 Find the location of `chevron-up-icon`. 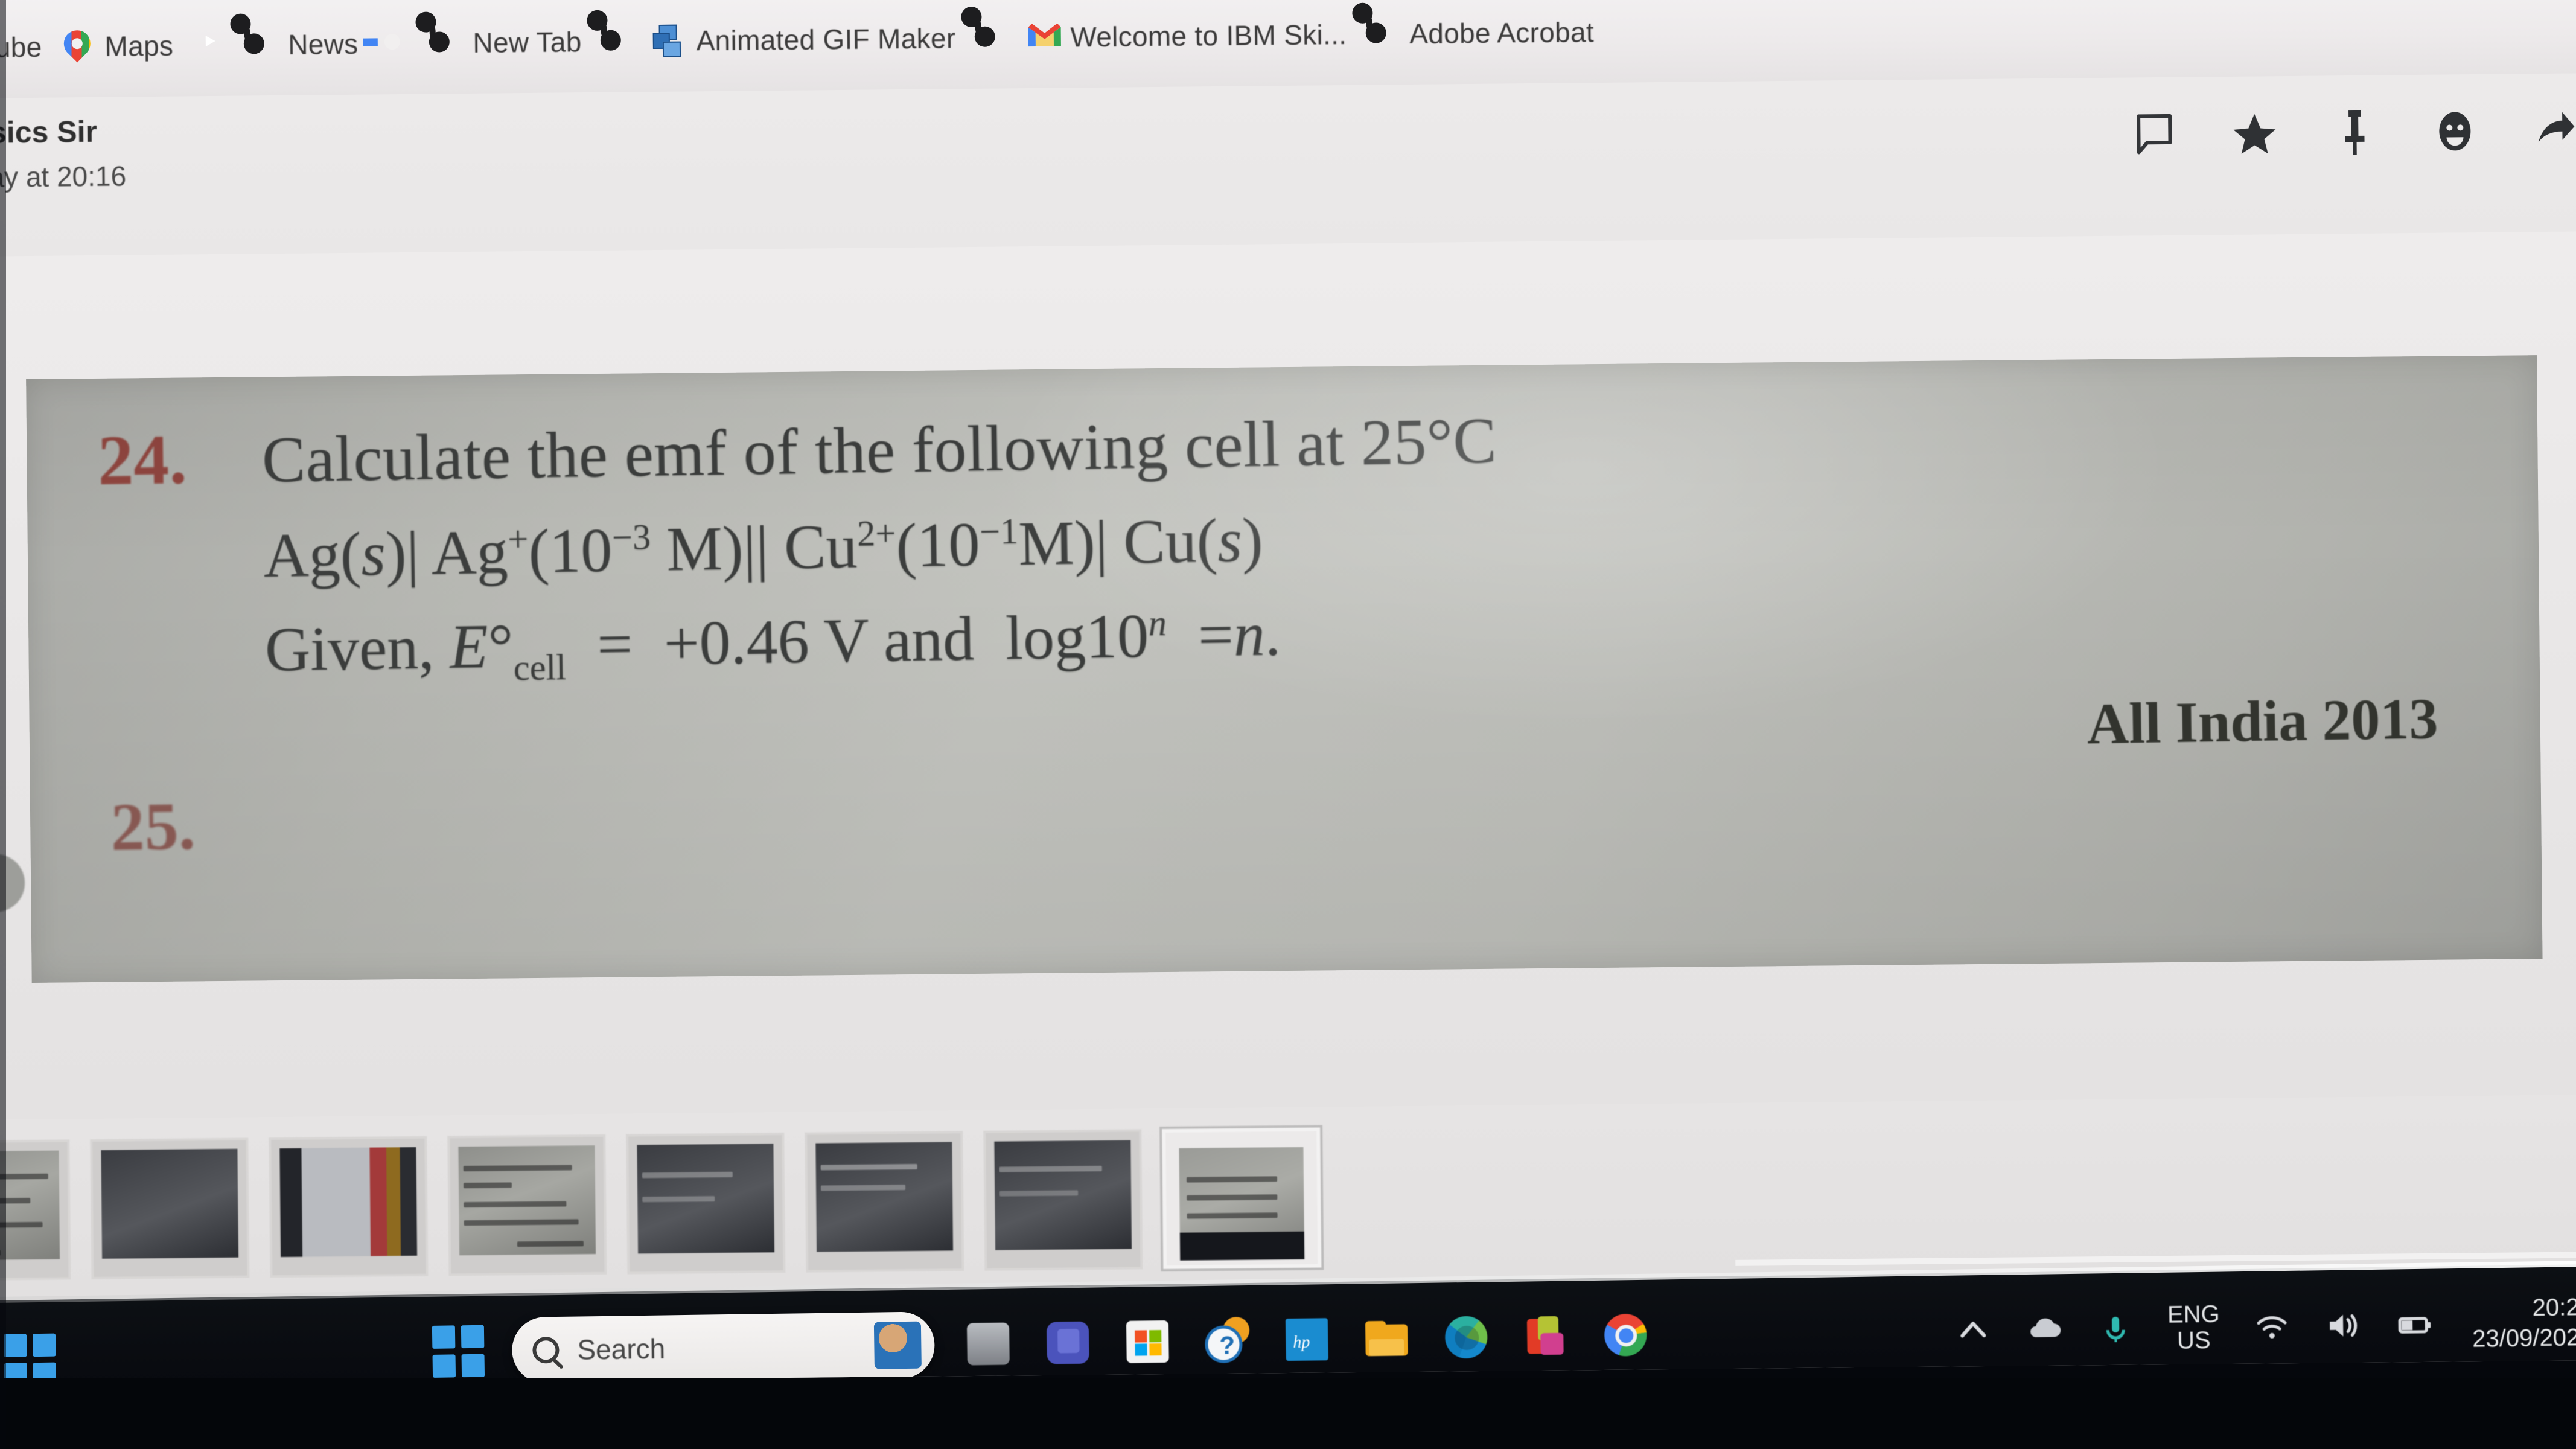

chevron-up-icon is located at coordinates (1973, 1331).